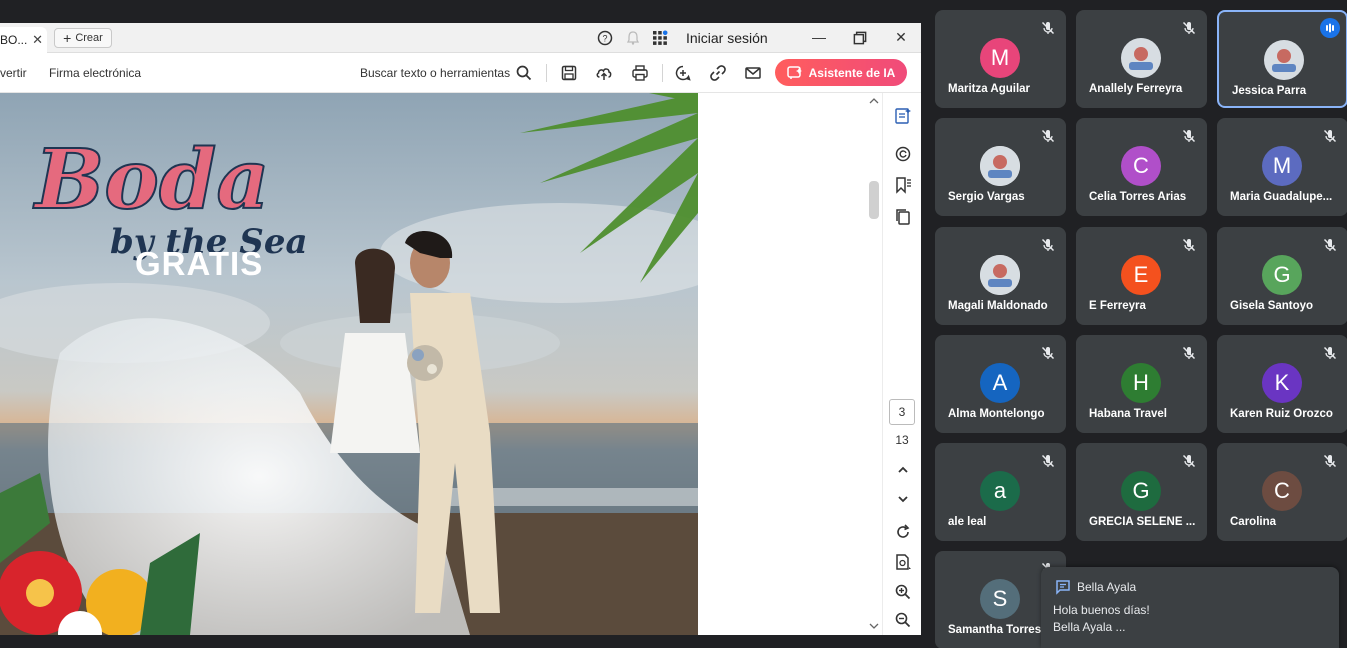  I want to click on participant-tile: Magali Maldonado, so click(1000, 276).